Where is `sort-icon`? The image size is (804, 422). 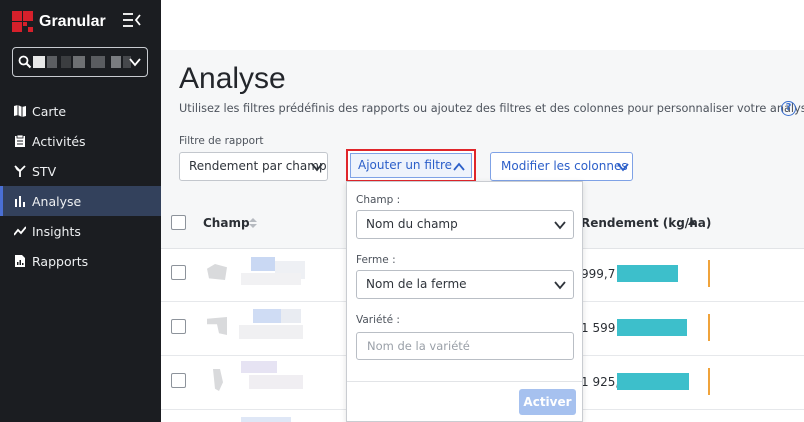
sort-icon is located at coordinates (253, 223).